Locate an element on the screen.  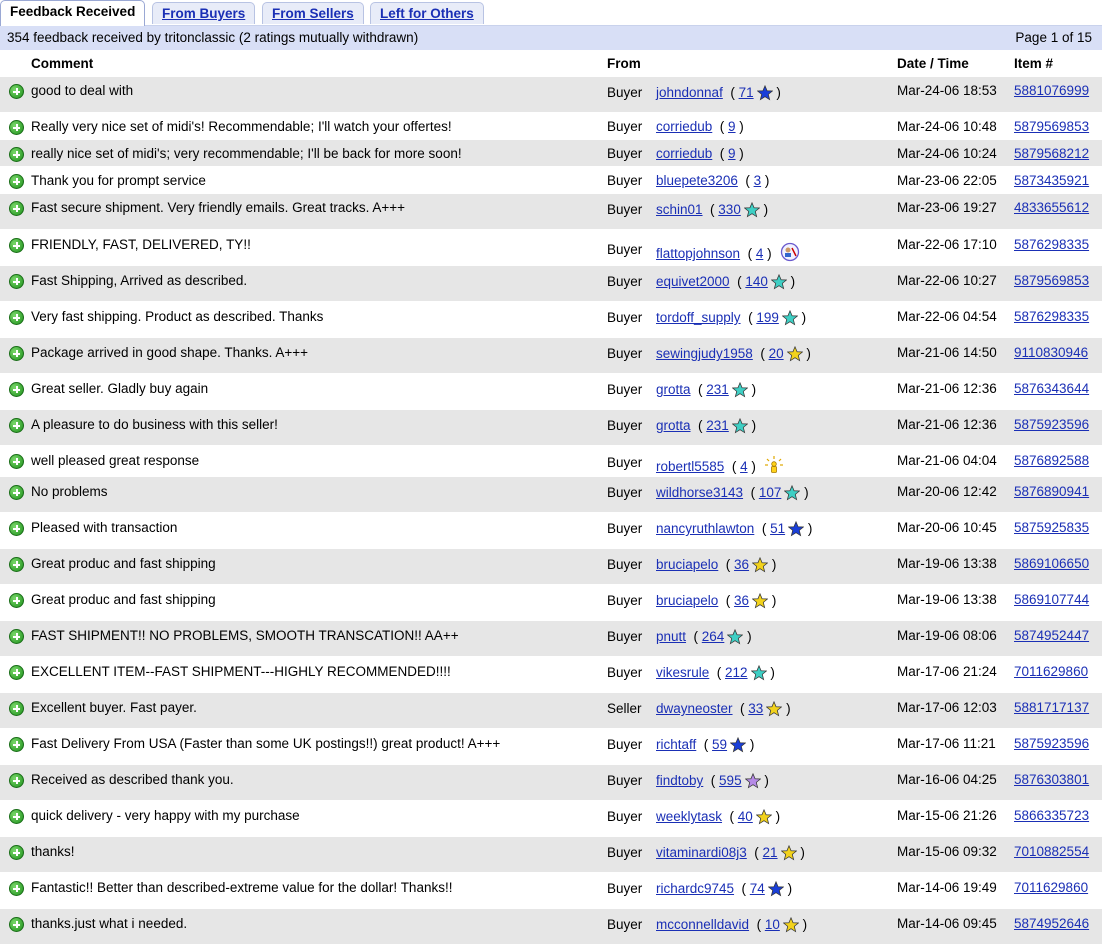
id-icon is located at coordinates (790, 252).